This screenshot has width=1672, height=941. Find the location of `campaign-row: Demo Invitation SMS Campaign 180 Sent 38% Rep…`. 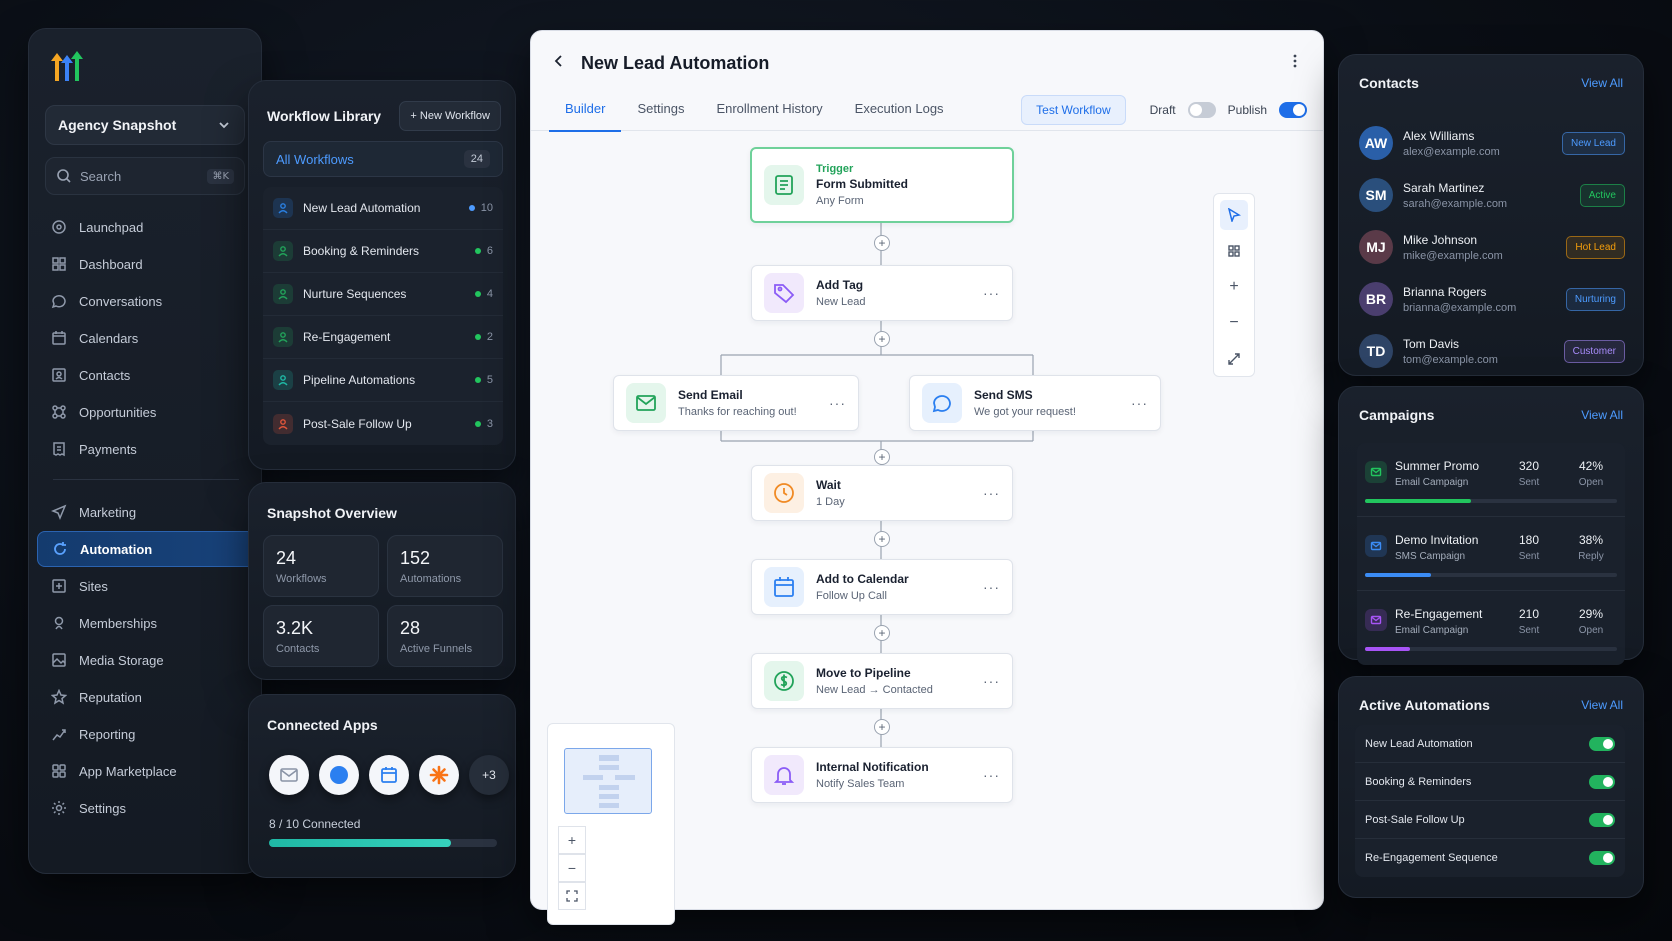

campaign-row: Demo Invitation SMS Campaign 180 Sent 38% Rep… is located at coordinates (1491, 554).